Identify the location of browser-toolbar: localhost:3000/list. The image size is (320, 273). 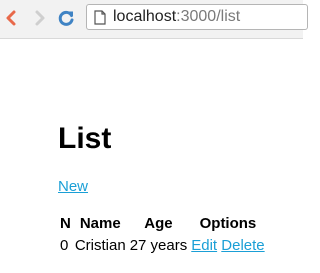
(154, 19).